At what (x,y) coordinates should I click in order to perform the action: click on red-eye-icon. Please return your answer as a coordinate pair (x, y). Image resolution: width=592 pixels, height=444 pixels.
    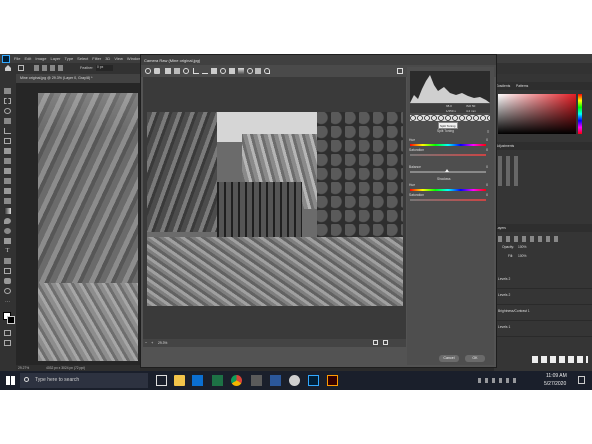
    Looking at the image, I should click on (223, 71).